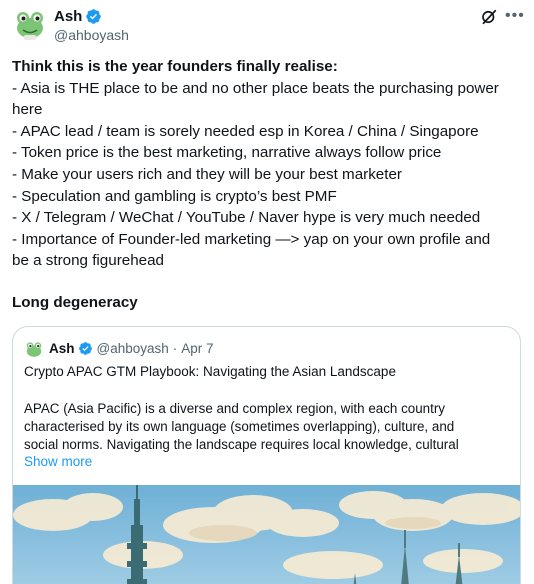  Describe the element at coordinates (58, 461) in the screenshot. I see `show-more-link: Show more` at that location.